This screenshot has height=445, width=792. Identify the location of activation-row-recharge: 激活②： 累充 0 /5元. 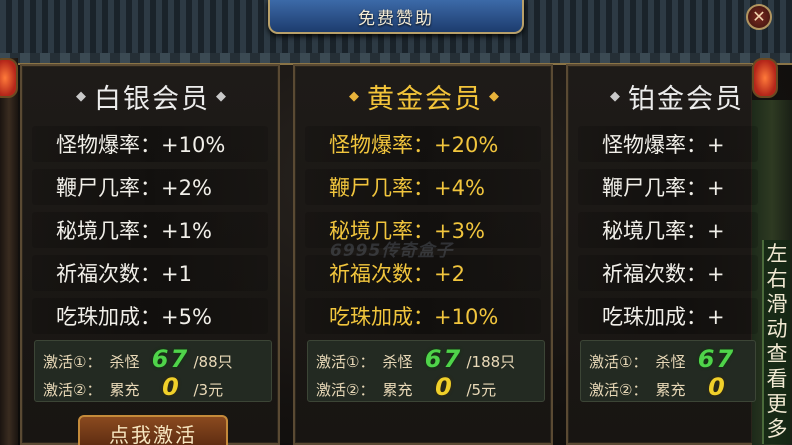
(406, 387).